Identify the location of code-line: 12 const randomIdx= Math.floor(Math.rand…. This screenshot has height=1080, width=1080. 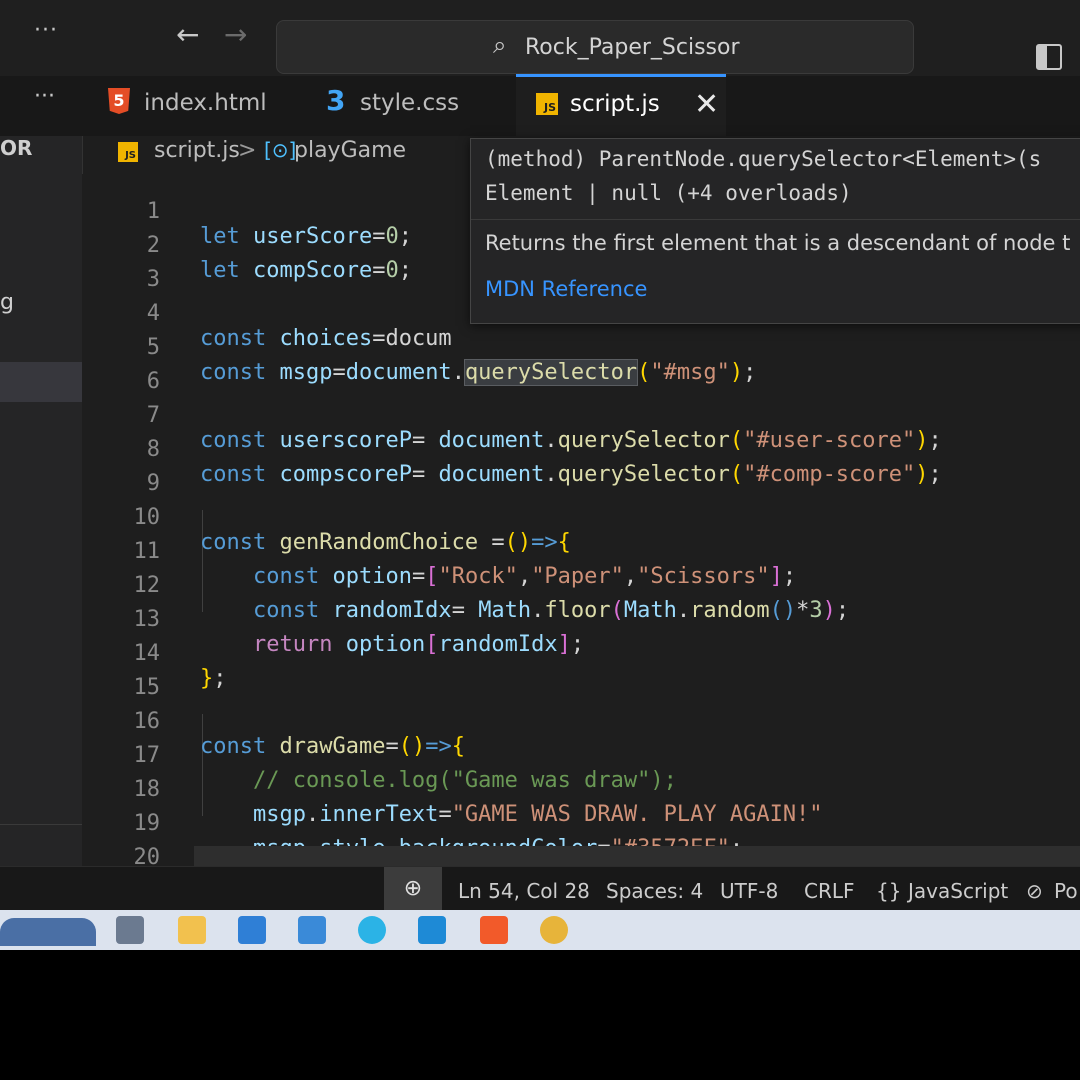
(581, 585).